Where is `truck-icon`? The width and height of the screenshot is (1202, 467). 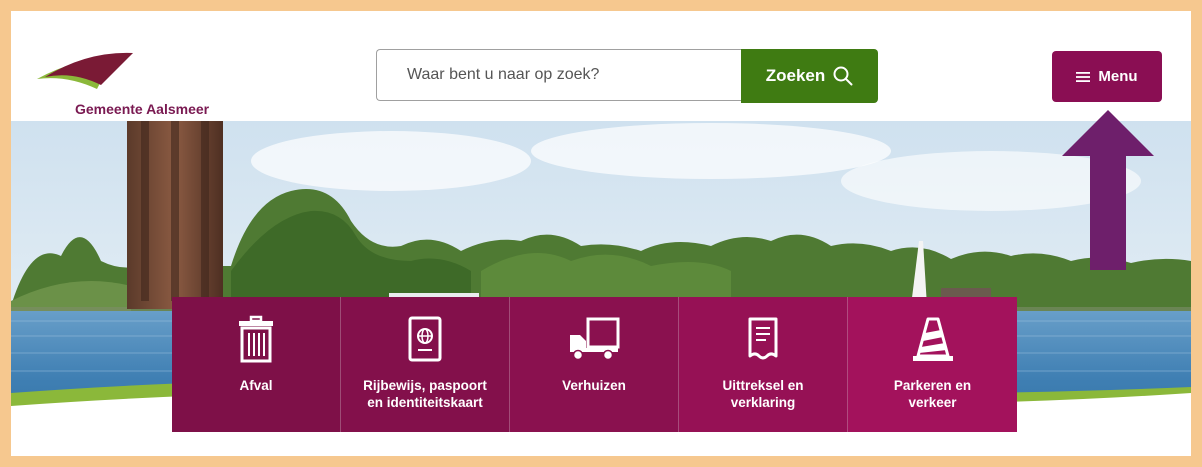
truck-icon is located at coordinates (595, 339).